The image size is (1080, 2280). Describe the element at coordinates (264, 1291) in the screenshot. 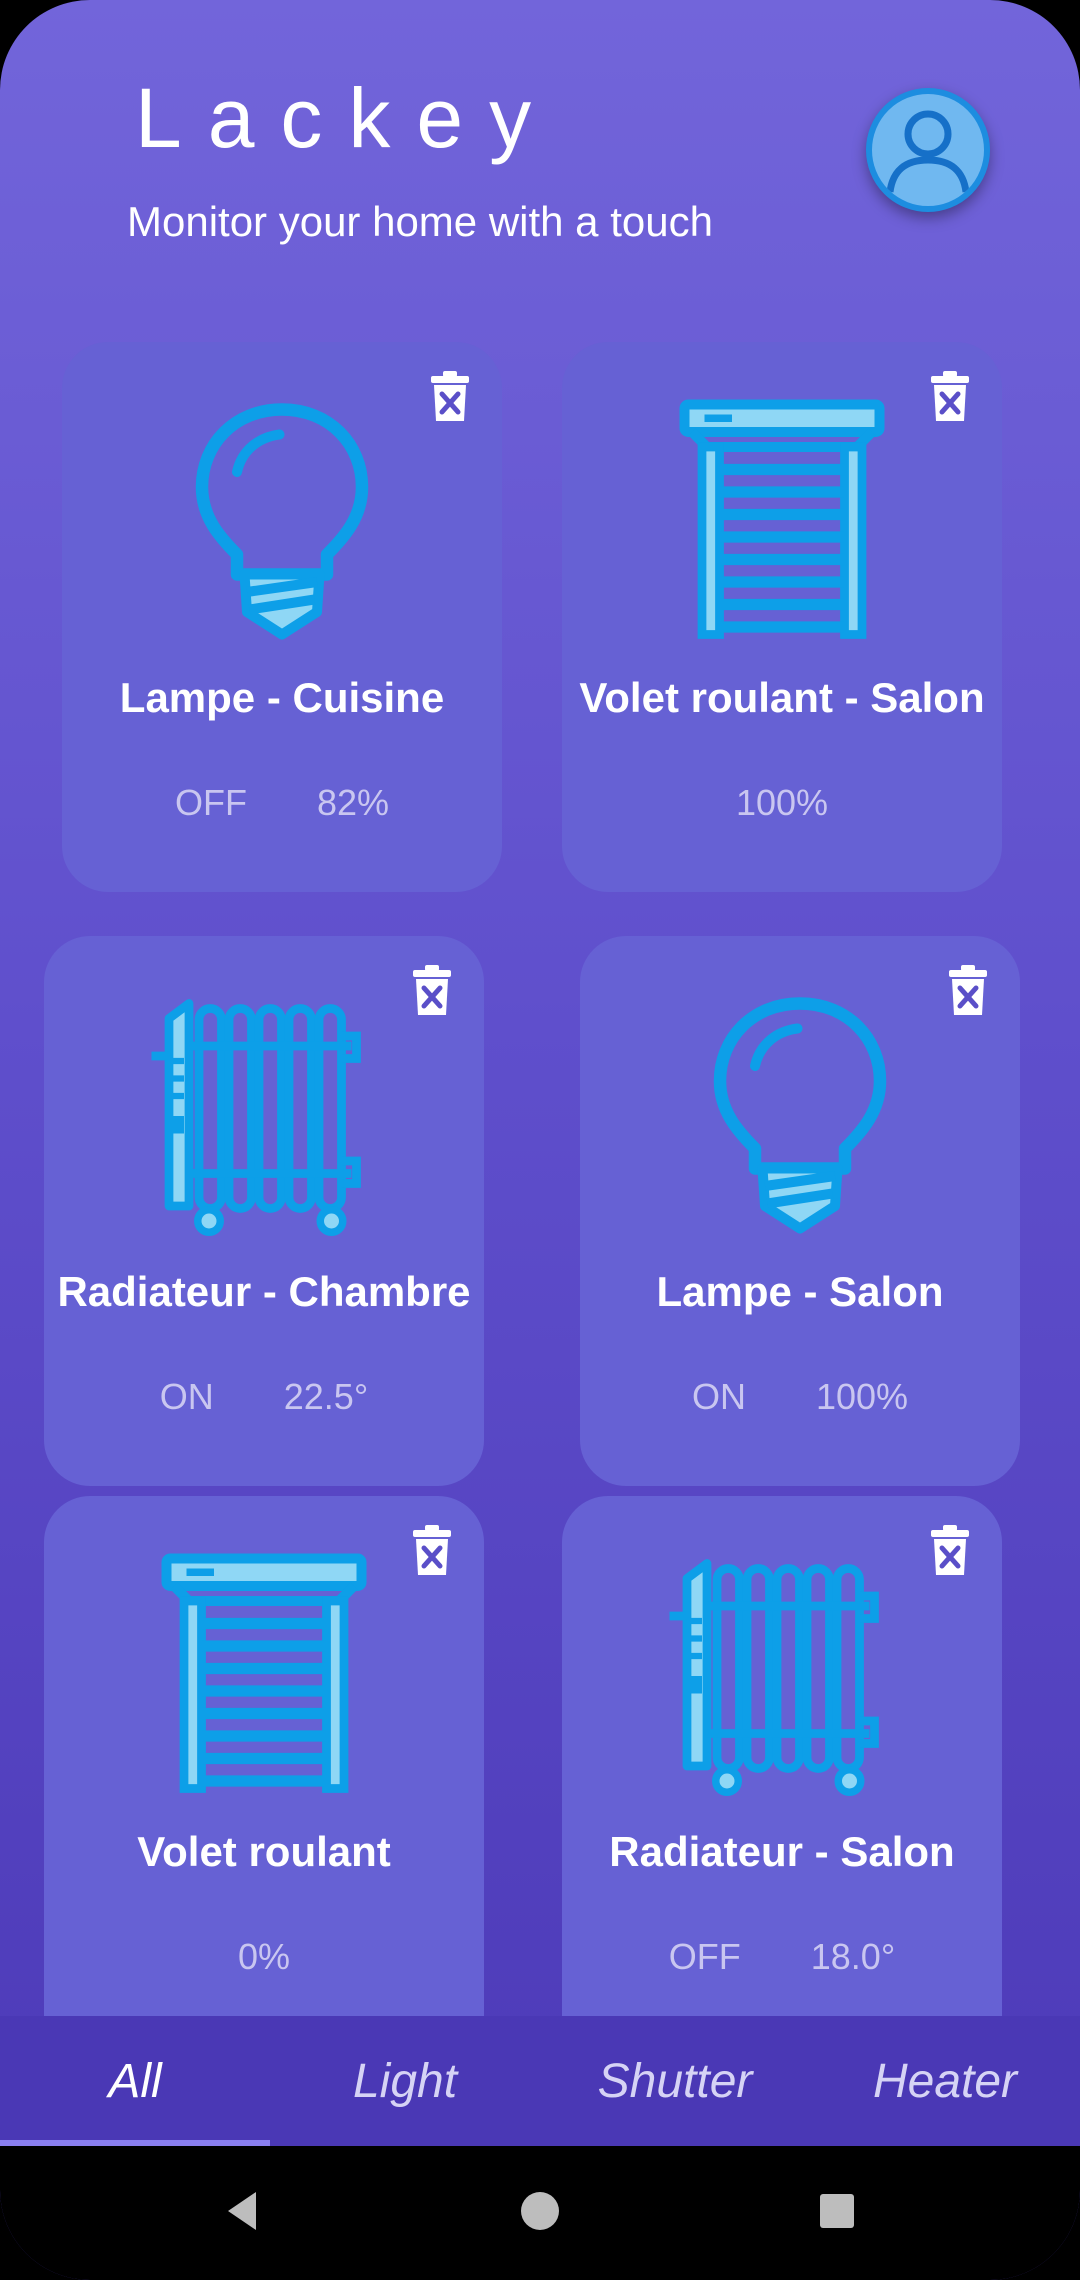

I see `device-name: Radiateur - Chambre` at that location.